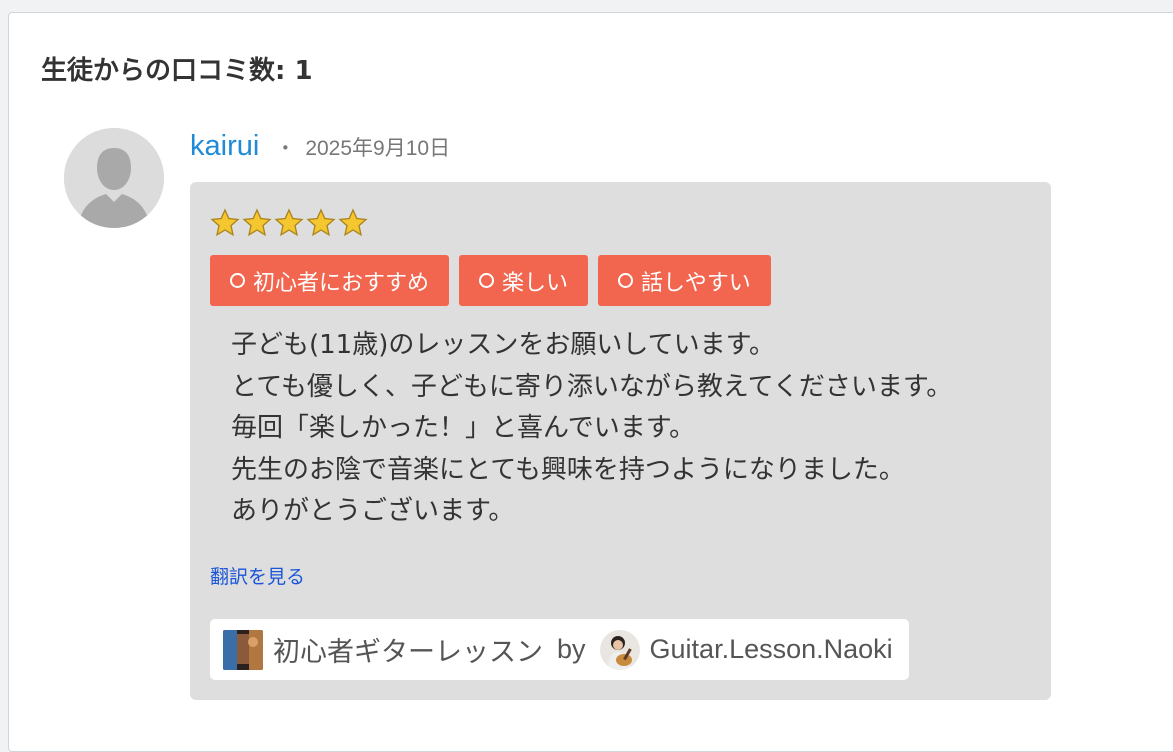 The image size is (1173, 752). Describe the element at coordinates (771, 649) in the screenshot. I see `teacher-name: Guitar.Lesson.Naoki` at that location.